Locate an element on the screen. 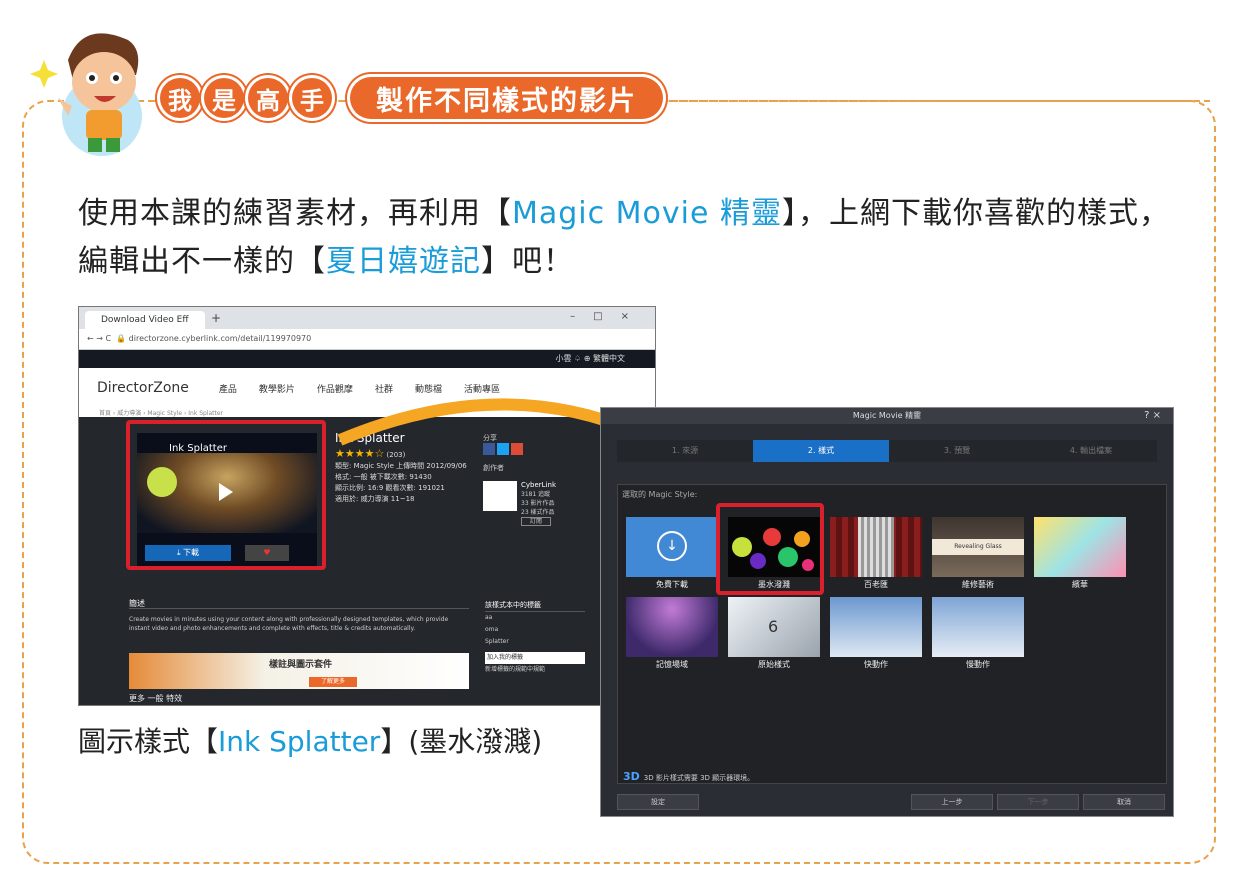  caption-prefix: 圖示樣式【 is located at coordinates (148, 741).